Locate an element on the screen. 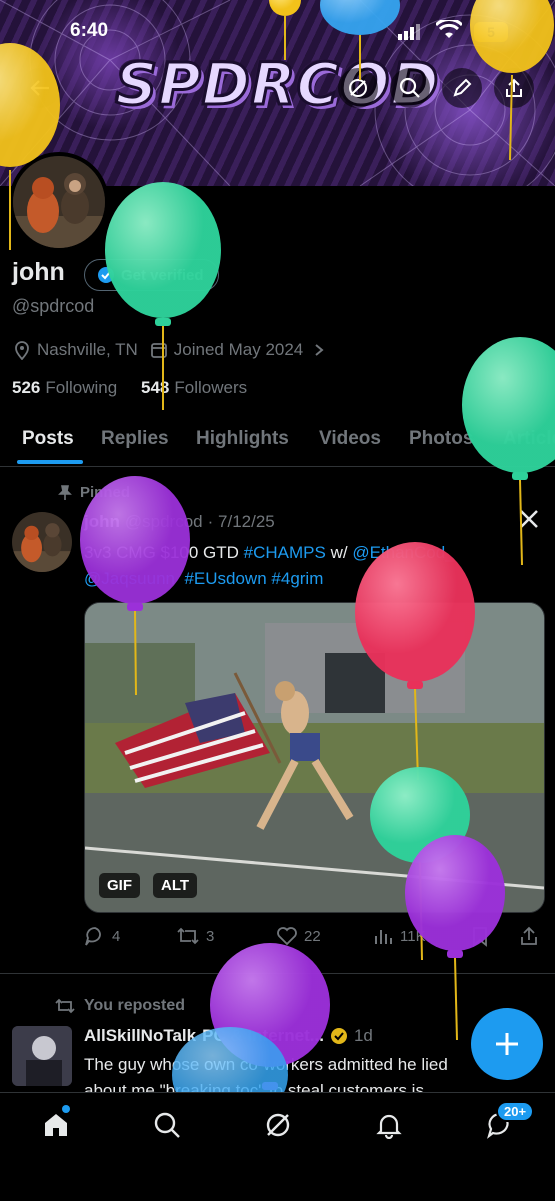  mention-jaqsuunn: @Jaqsuunn is located at coordinates (129, 578).